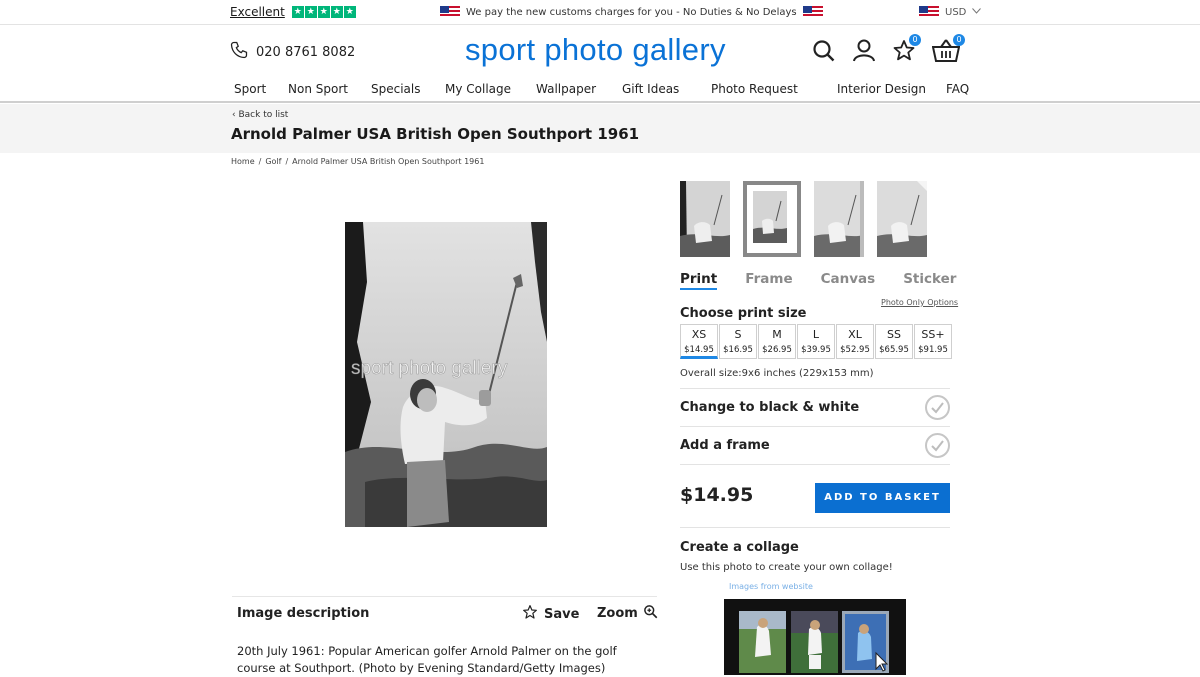 The width and height of the screenshot is (1200, 677). What do you see at coordinates (906, 49) in the screenshot?
I see `wishlist-star-icon: 0` at bounding box center [906, 49].